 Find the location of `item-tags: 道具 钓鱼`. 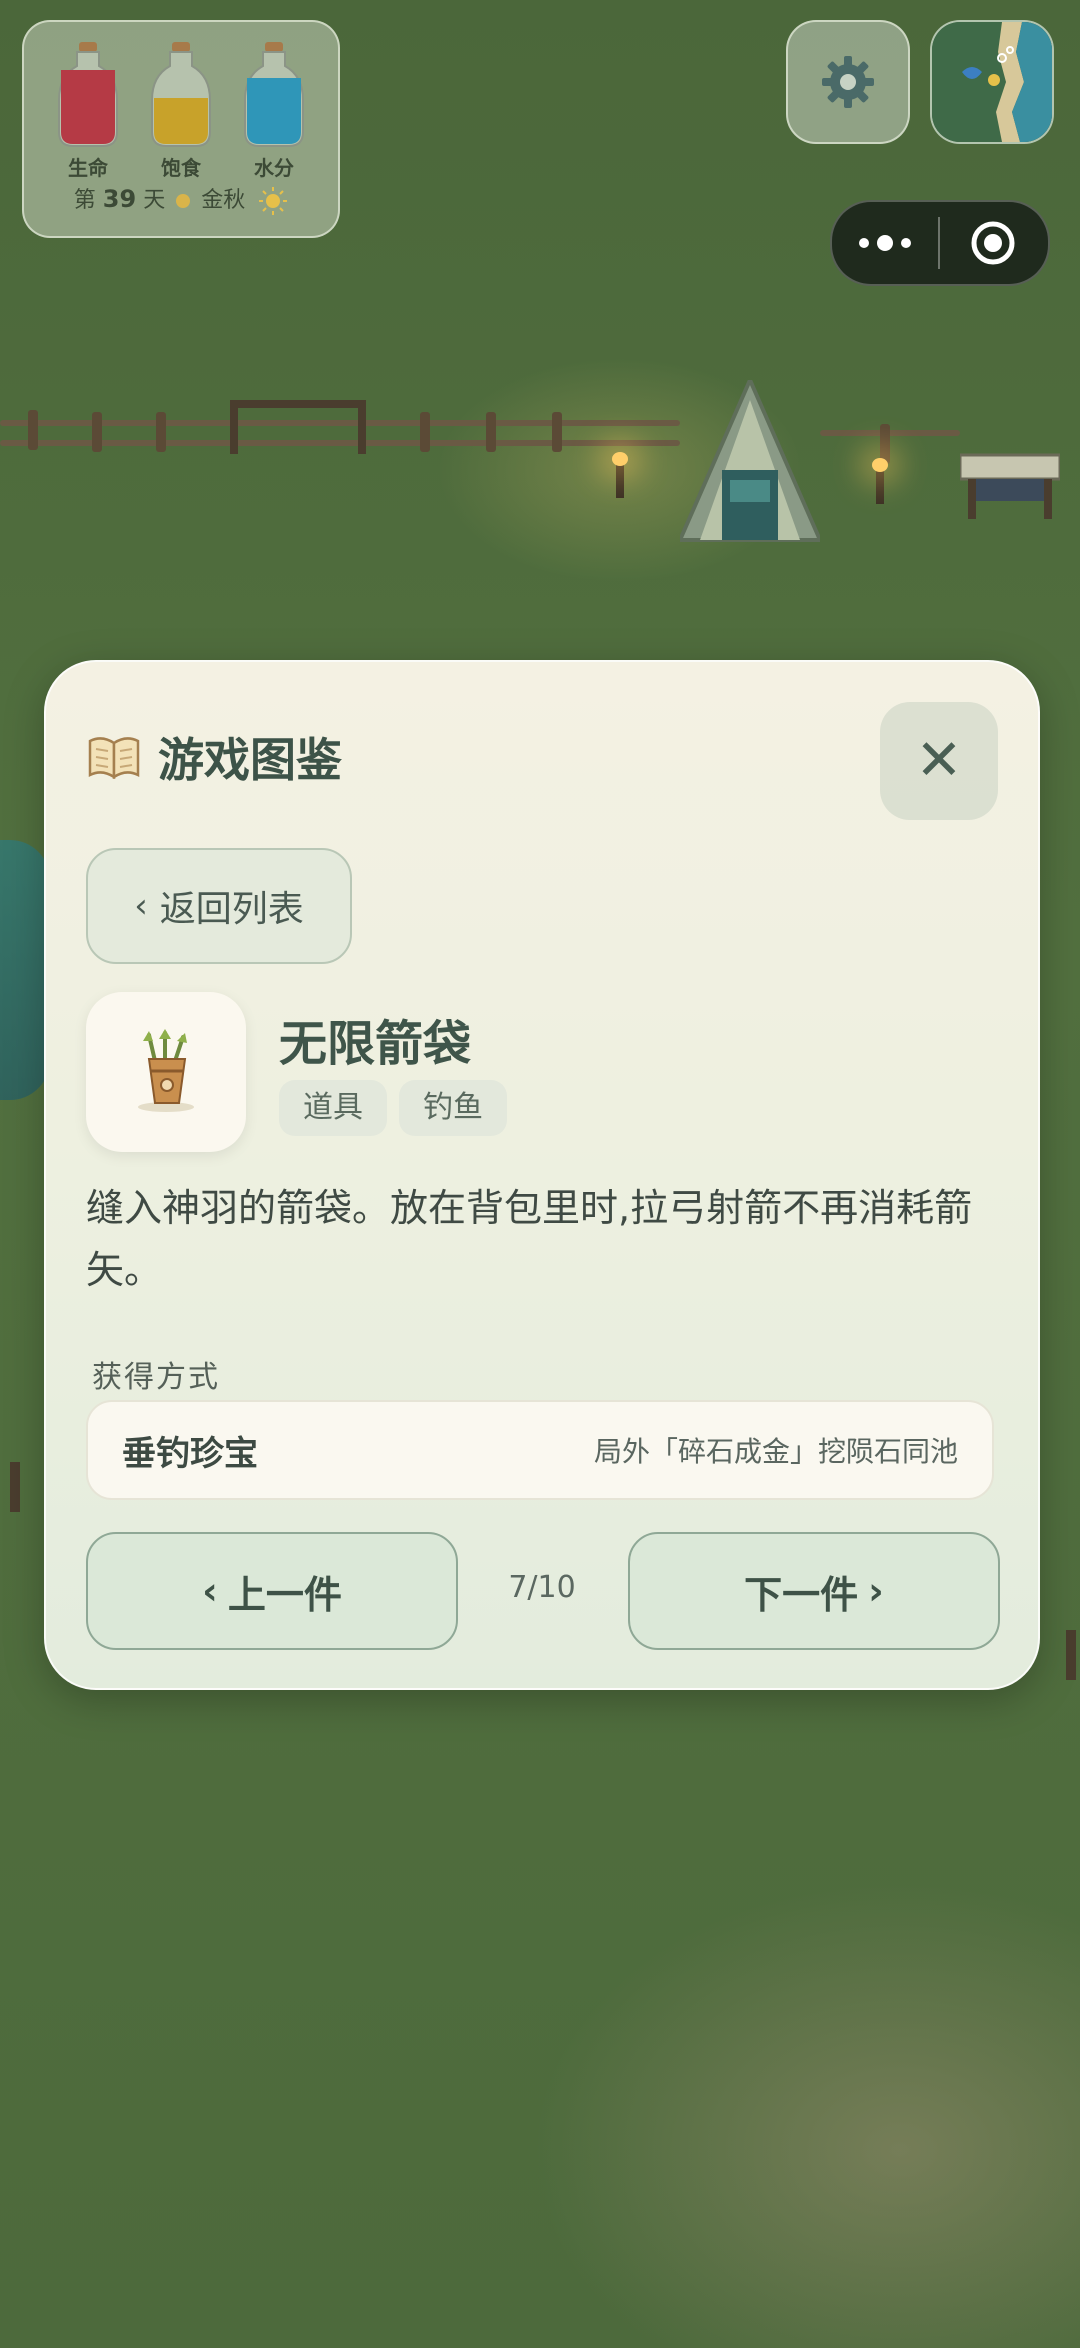

item-tags: 道具 钓鱼 is located at coordinates (393, 1108).